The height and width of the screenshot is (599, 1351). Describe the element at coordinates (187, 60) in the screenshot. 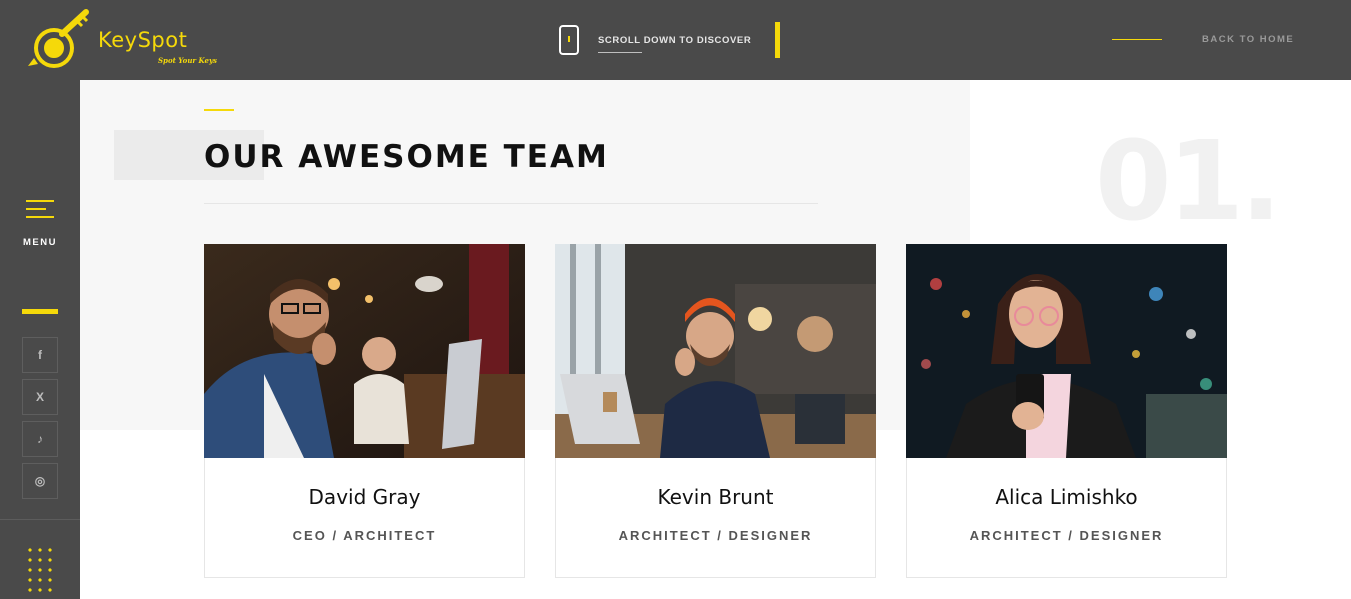

I see `logo-tagline: Spot Your Keys` at that location.